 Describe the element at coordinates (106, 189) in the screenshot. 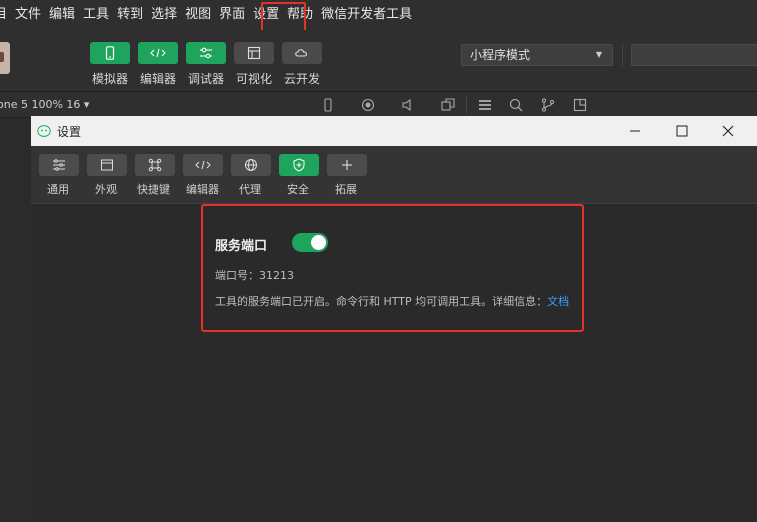

I see `tab-appearance-label: 外观` at that location.